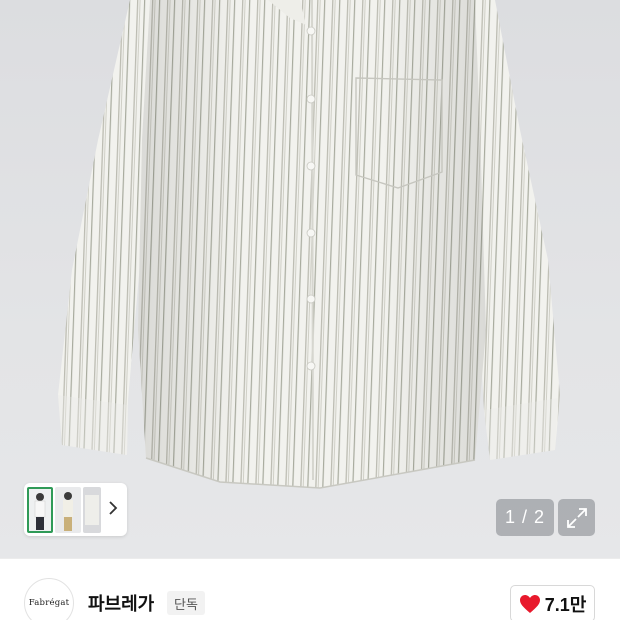 The image size is (620, 620). Describe the element at coordinates (49, 603) in the screenshot. I see `brand-logo-text: Fabrégat` at that location.